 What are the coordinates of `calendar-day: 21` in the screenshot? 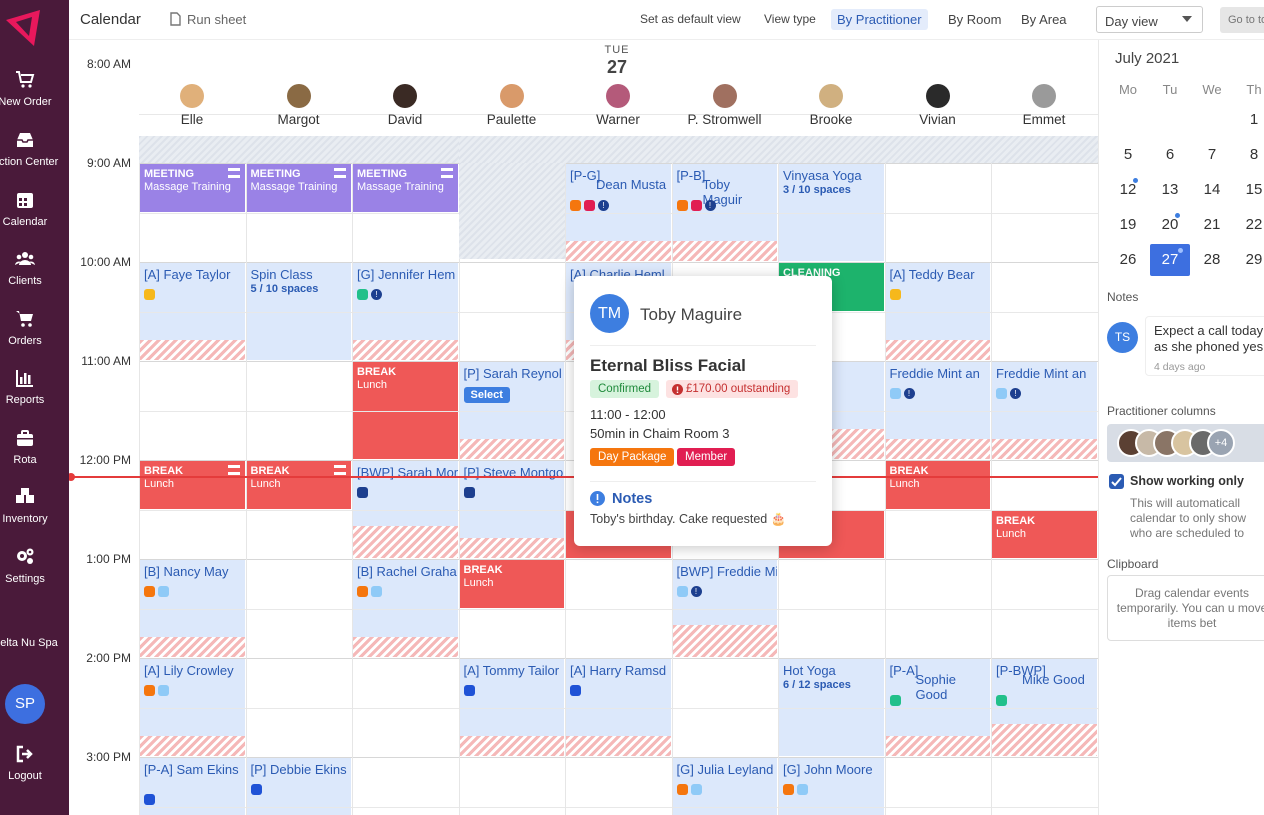 It's located at (1212, 225).